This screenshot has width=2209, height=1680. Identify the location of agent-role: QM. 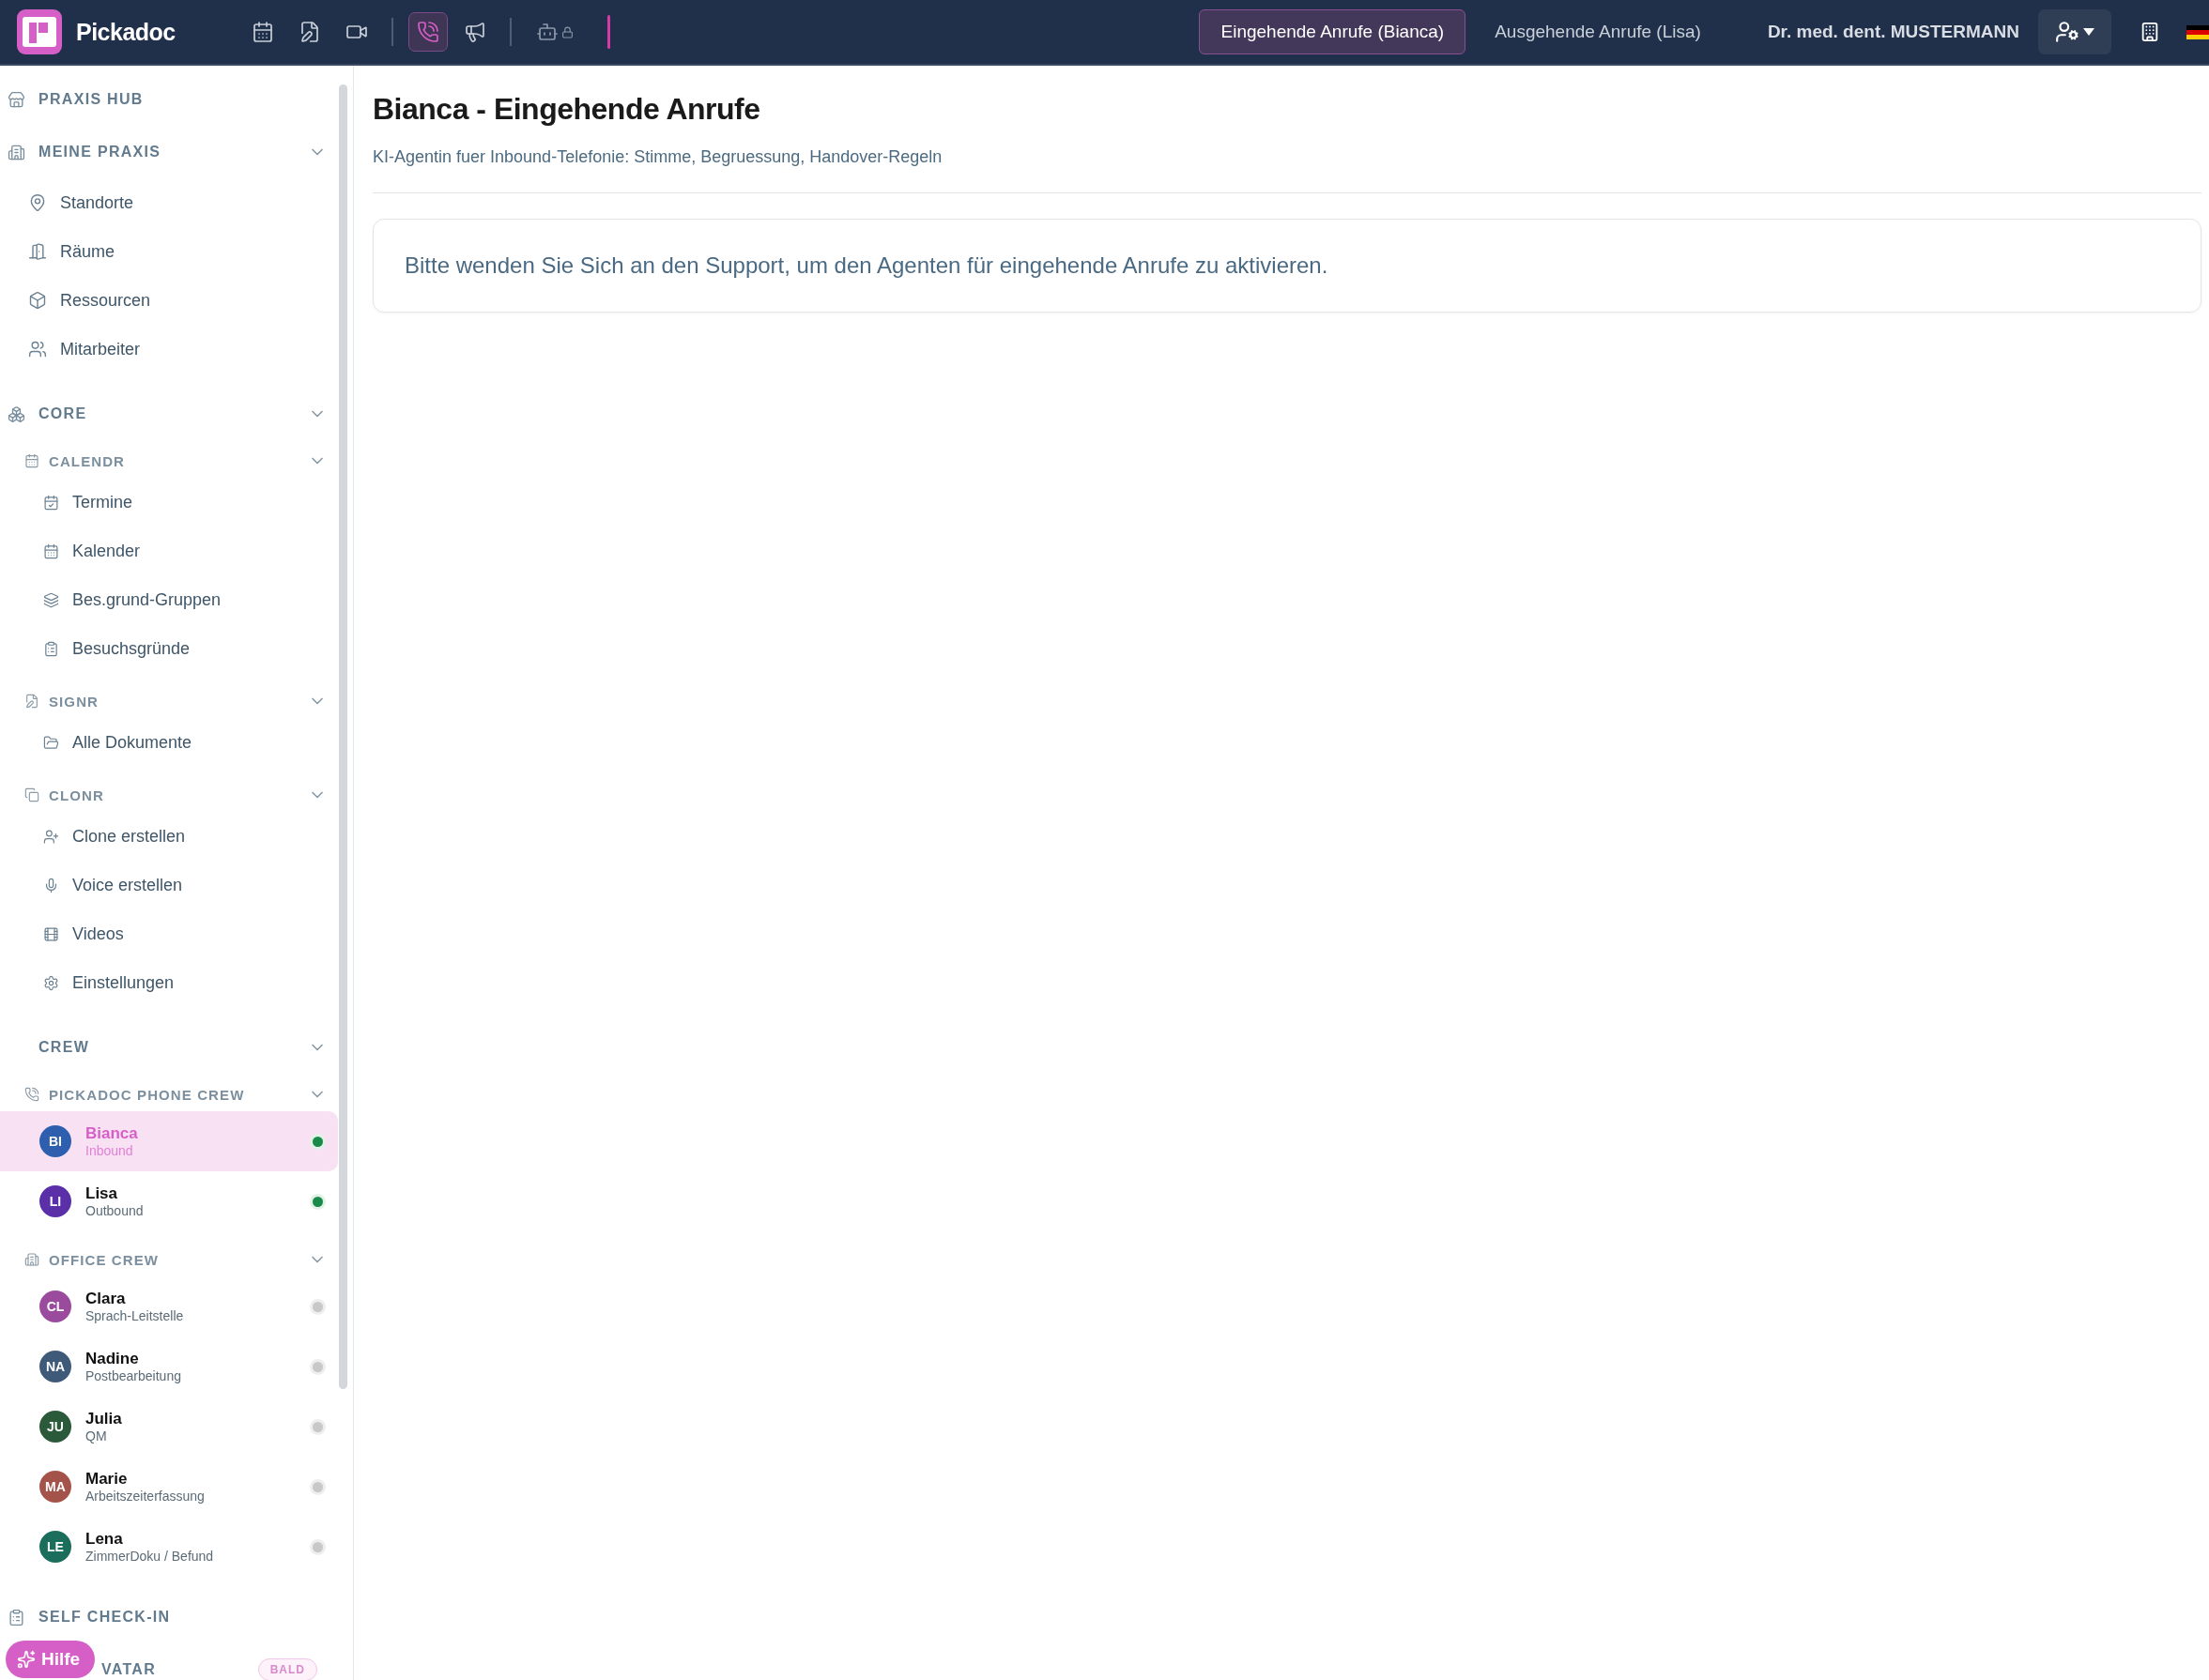
(96, 1435).